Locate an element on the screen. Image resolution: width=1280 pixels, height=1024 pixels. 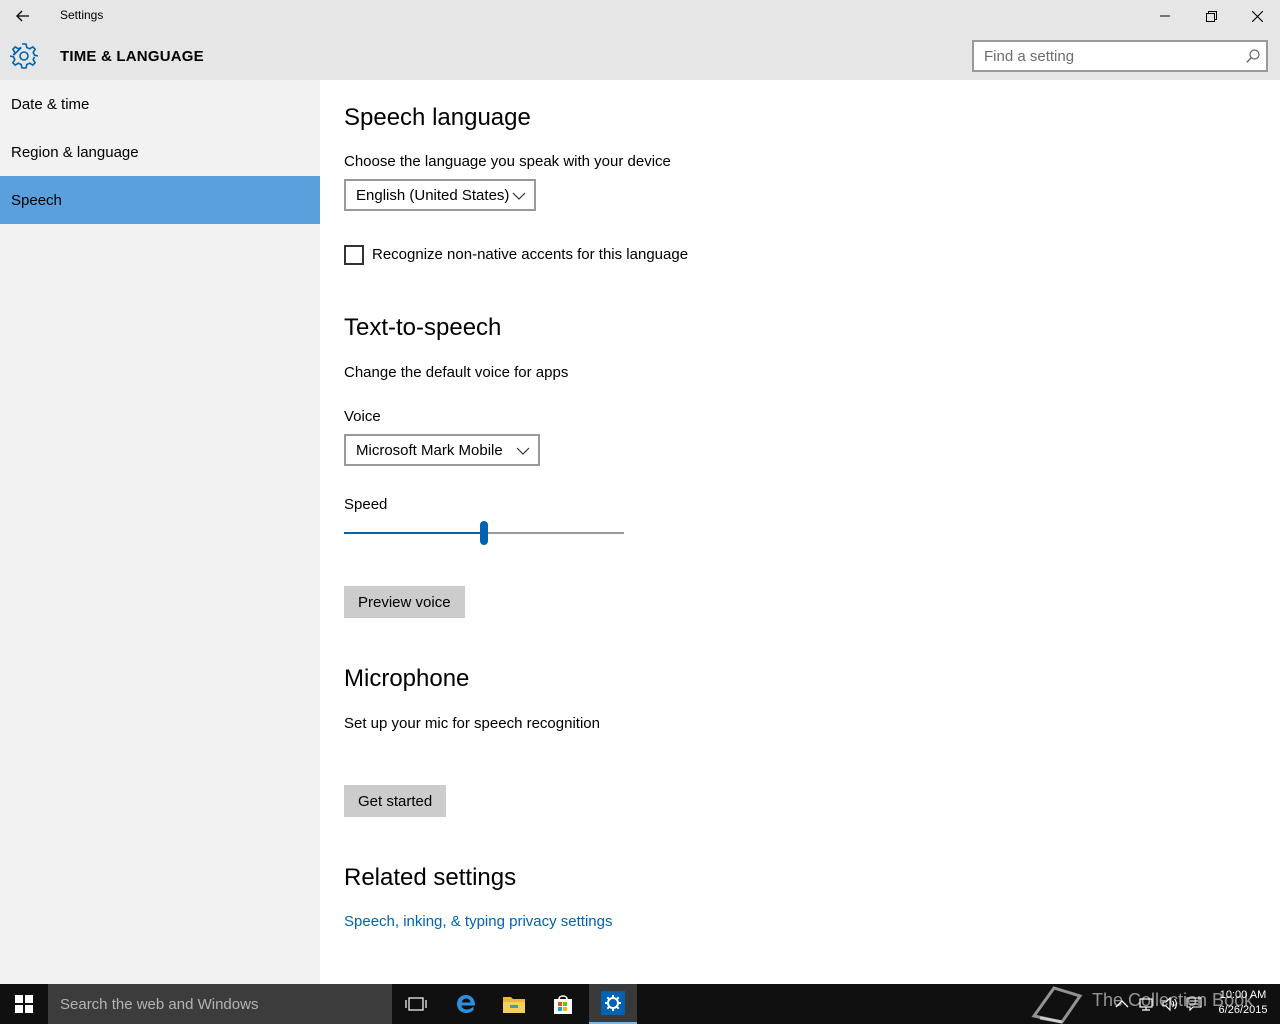
close-icon is located at coordinates (1257, 16).